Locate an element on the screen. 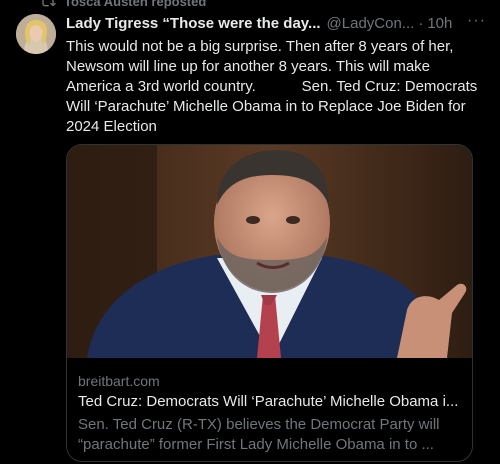 This screenshot has height=464, width=500. card-domain: breitbart.com is located at coordinates (119, 381).